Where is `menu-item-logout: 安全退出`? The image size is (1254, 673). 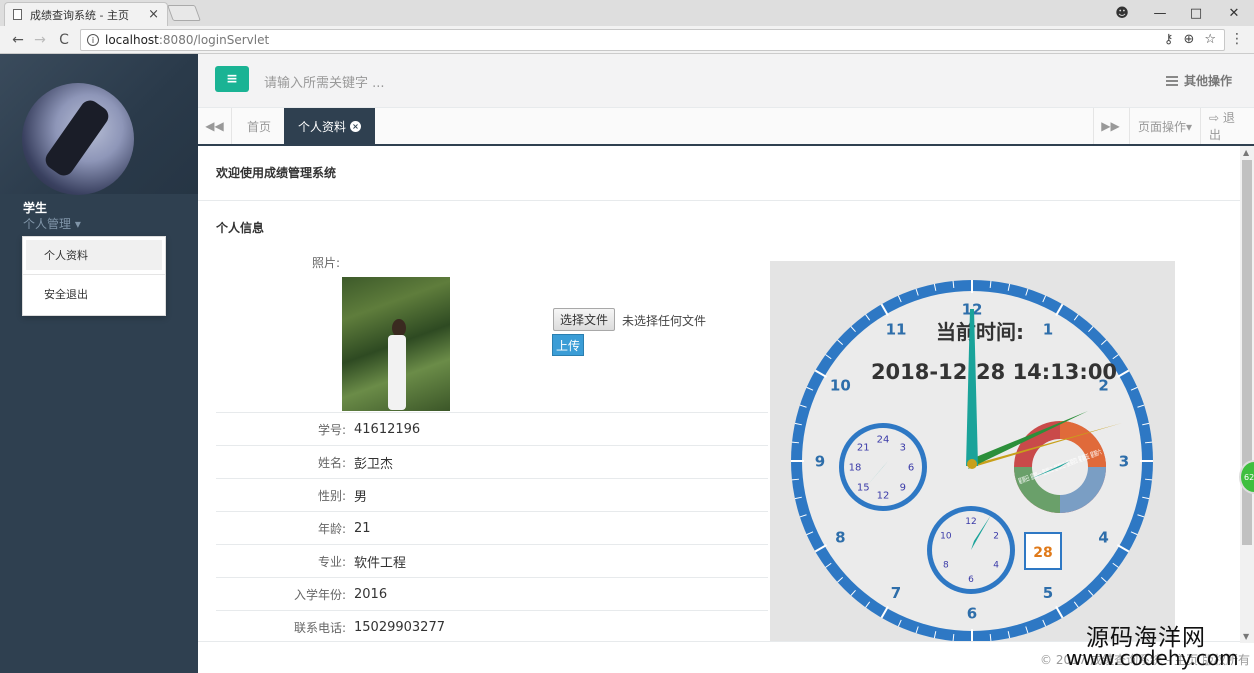 menu-item-logout: 安全退出 is located at coordinates (94, 294).